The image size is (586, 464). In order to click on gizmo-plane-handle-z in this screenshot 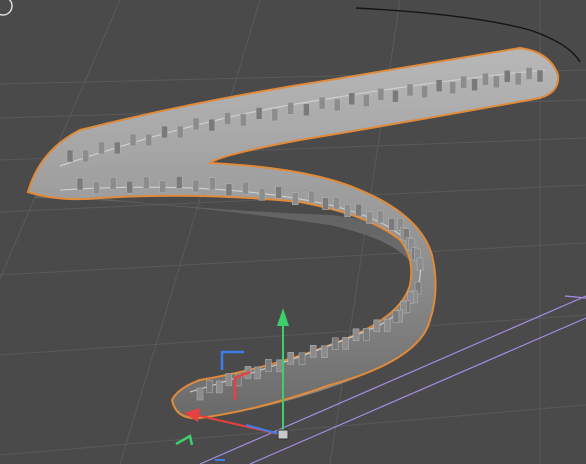, I will do `click(232, 360)`.